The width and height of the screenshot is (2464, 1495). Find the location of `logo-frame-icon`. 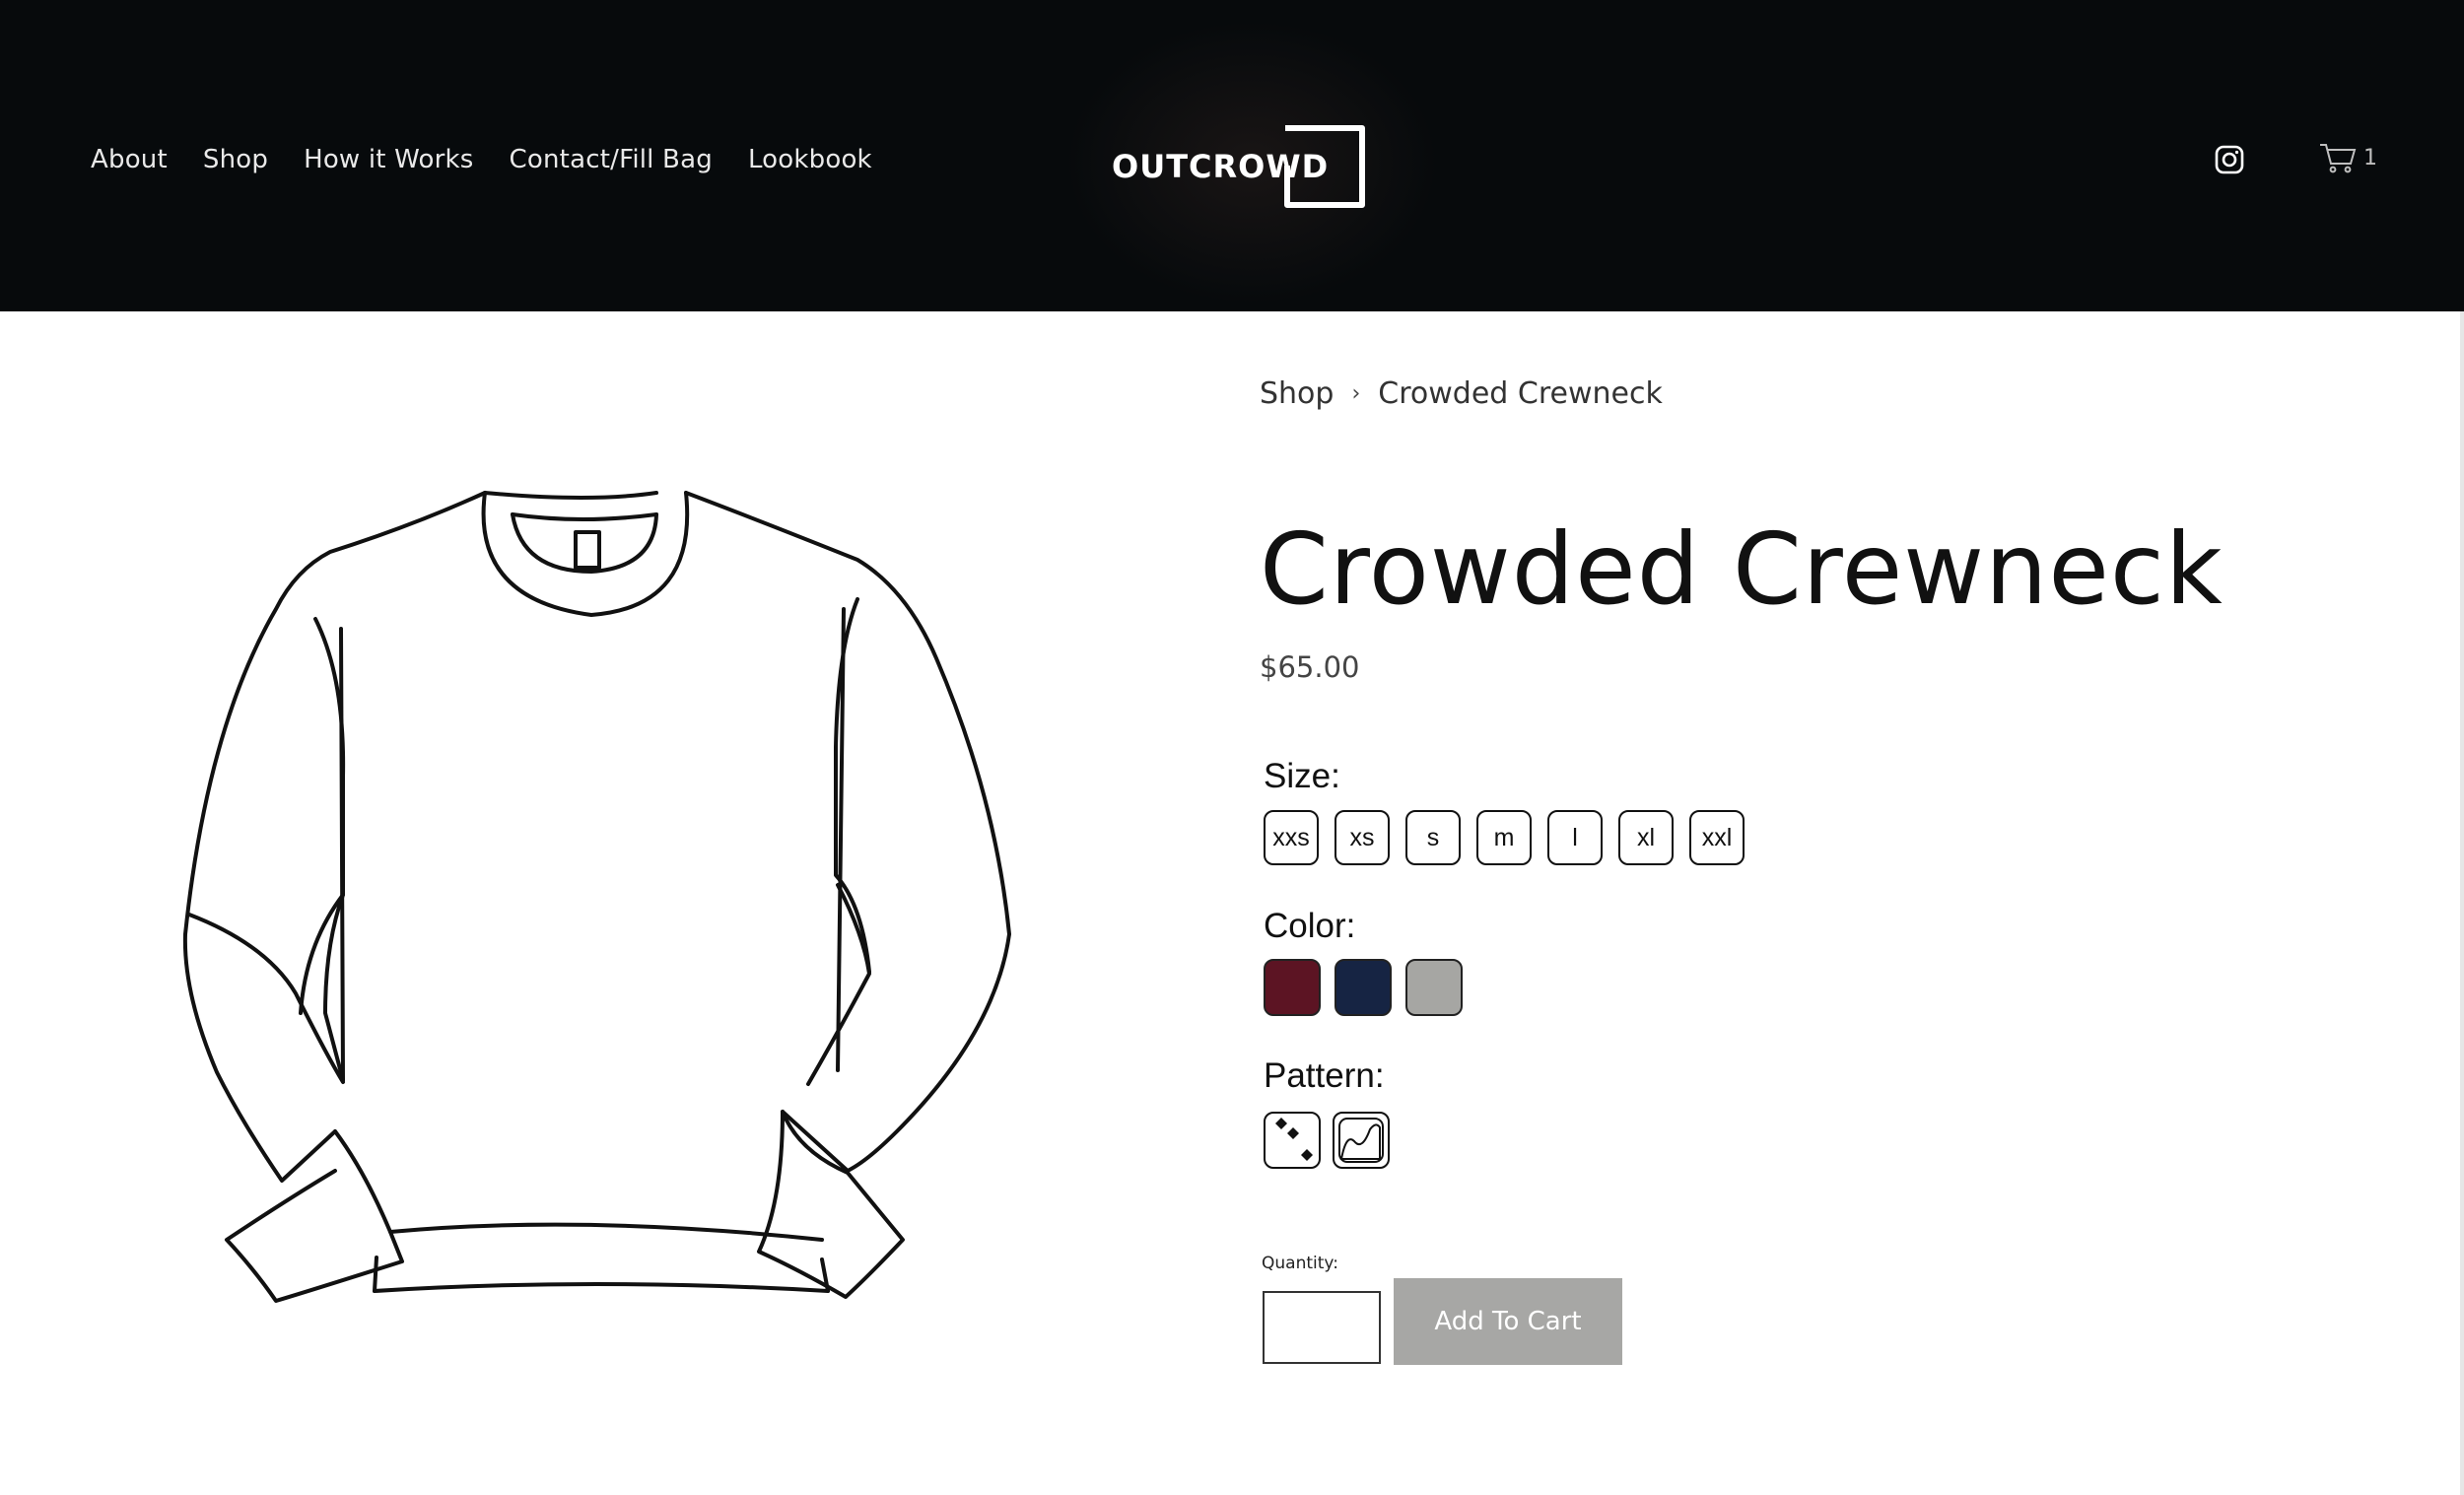

logo-frame-icon is located at coordinates (1324, 166).